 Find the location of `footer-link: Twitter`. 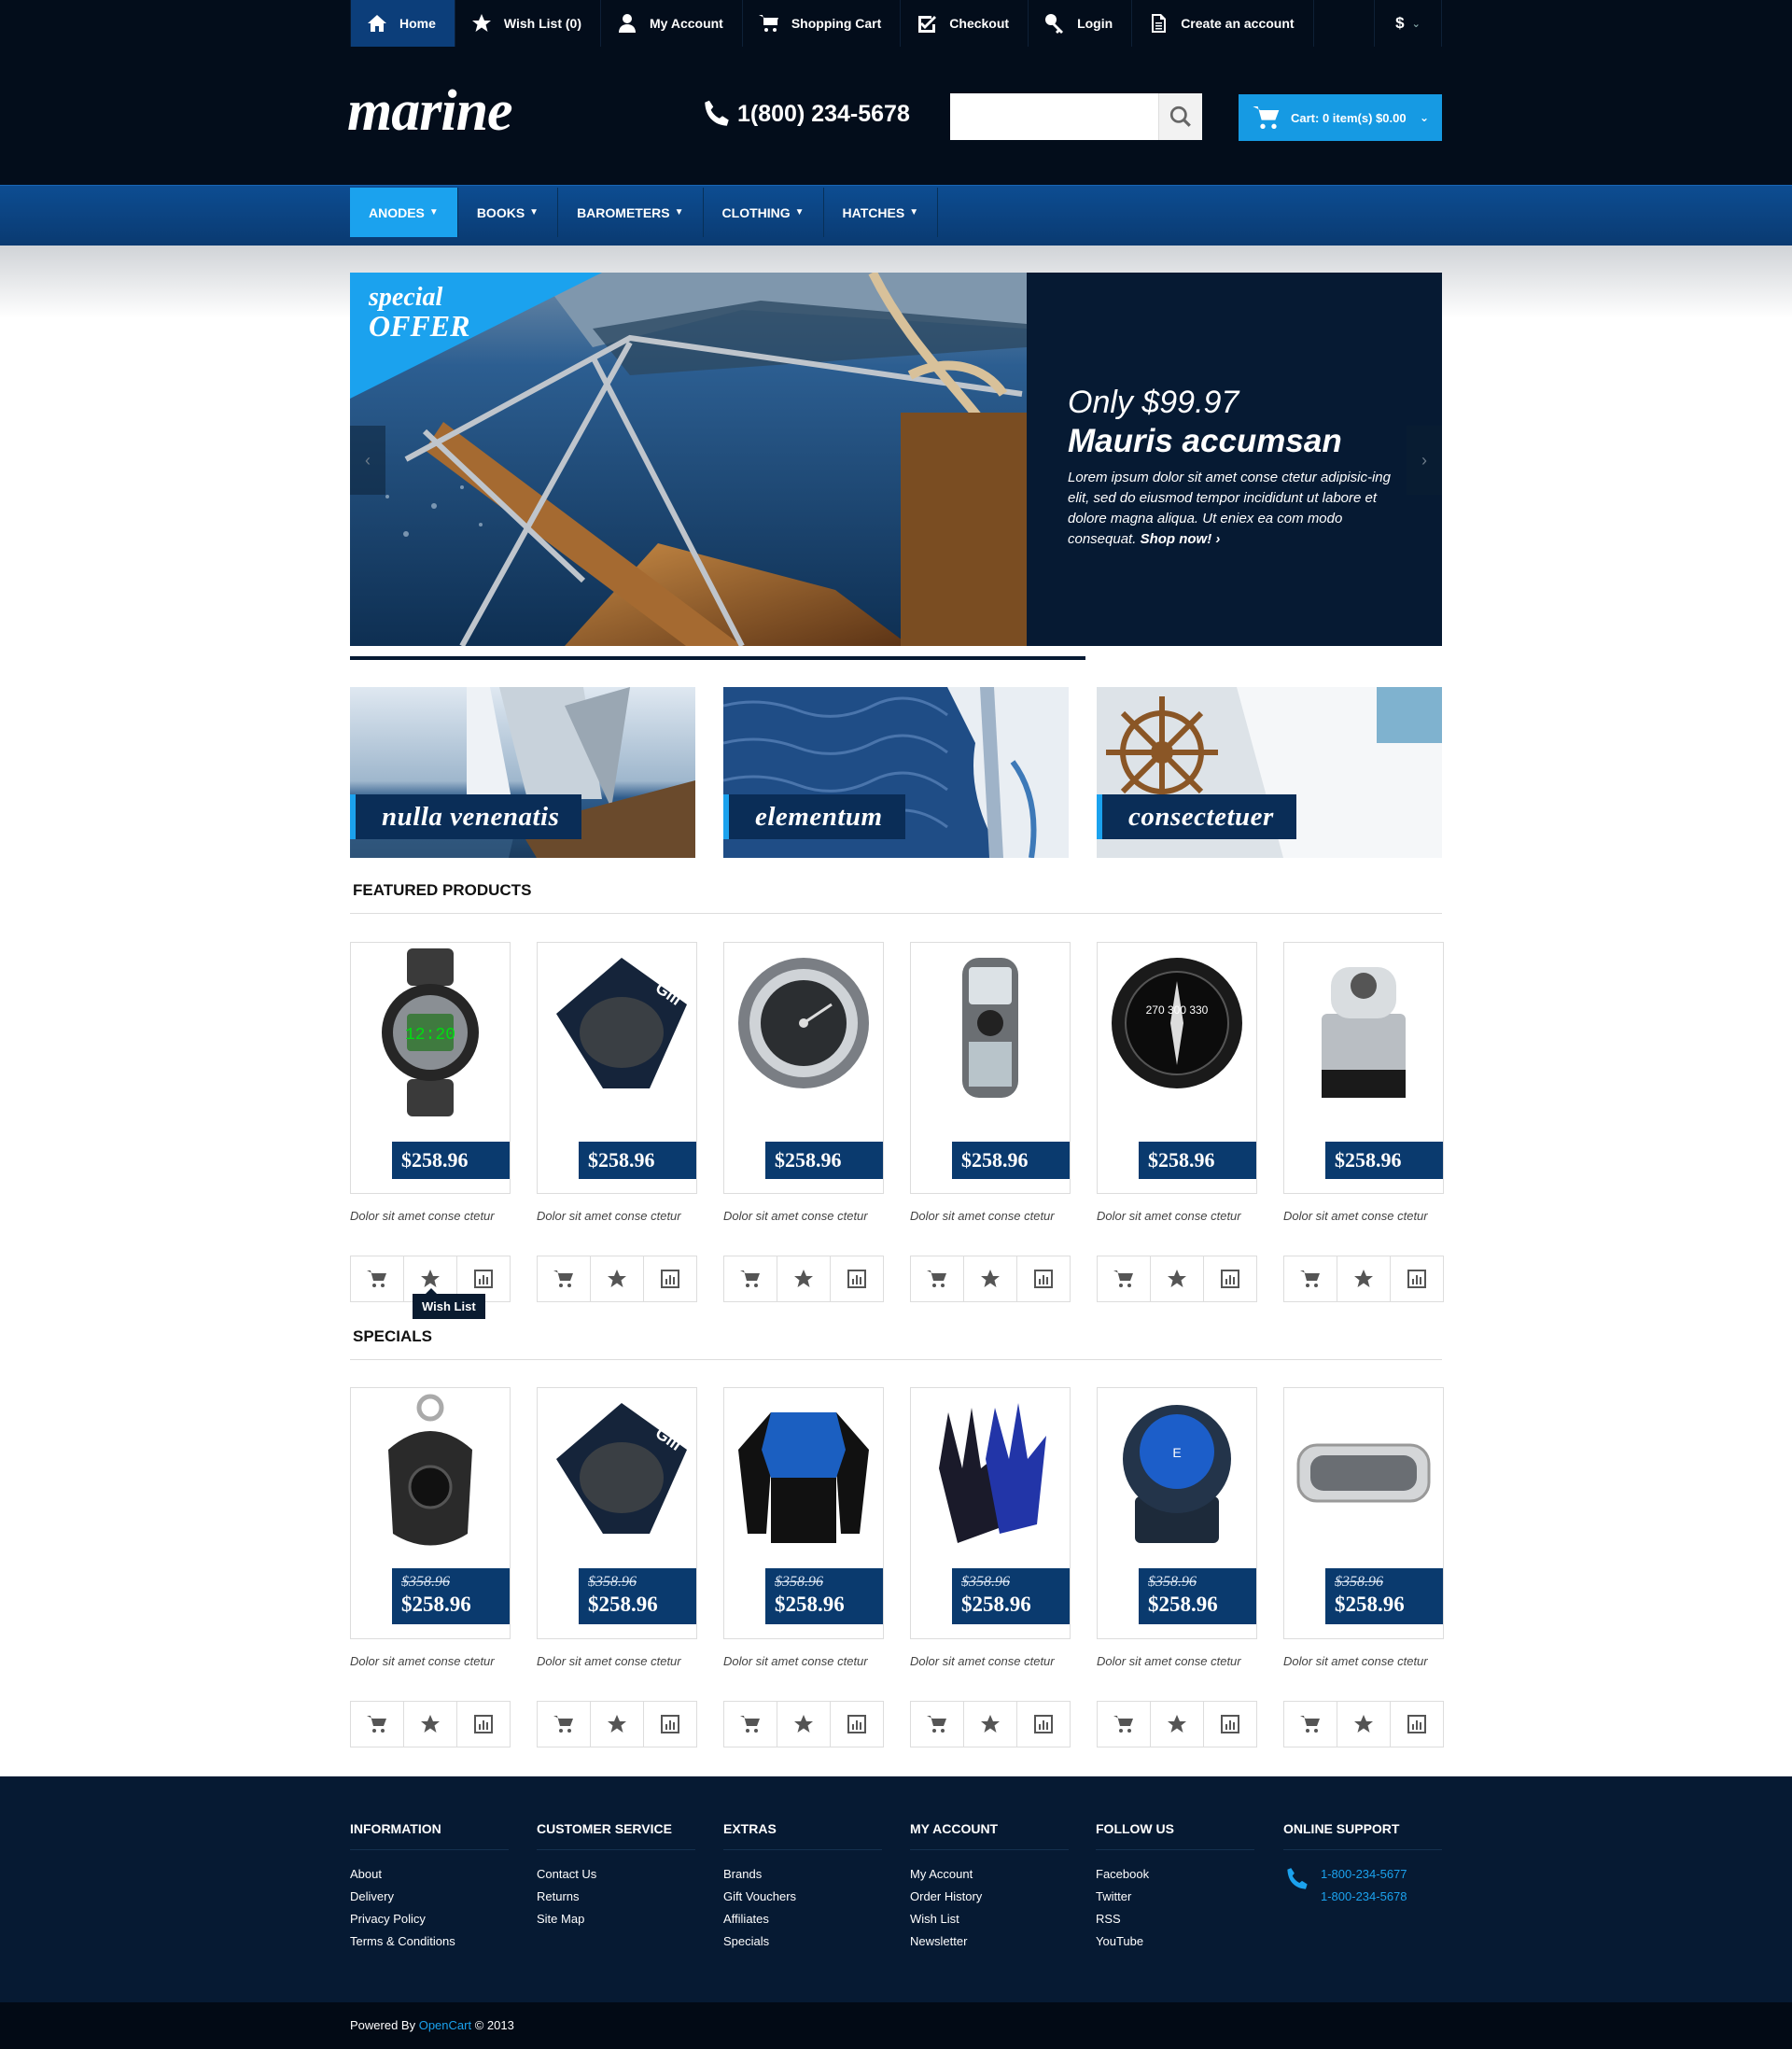

footer-link: Twitter is located at coordinates (1175, 1897).